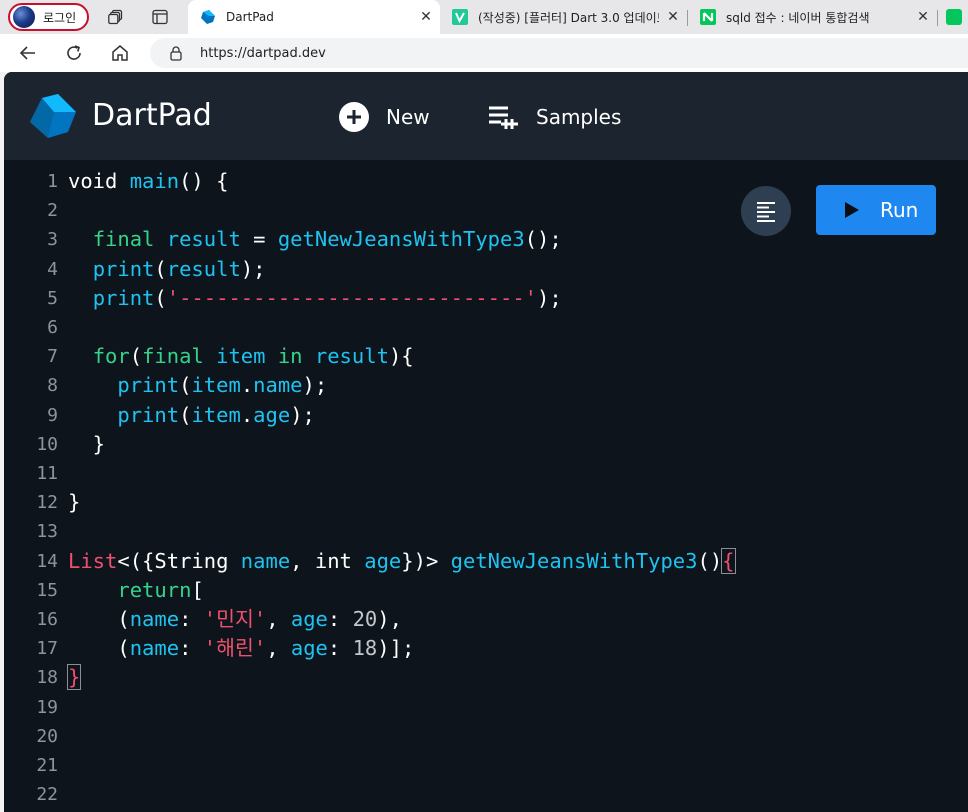 This screenshot has height=812, width=968. I want to click on line-number: 17, so click(47, 649).